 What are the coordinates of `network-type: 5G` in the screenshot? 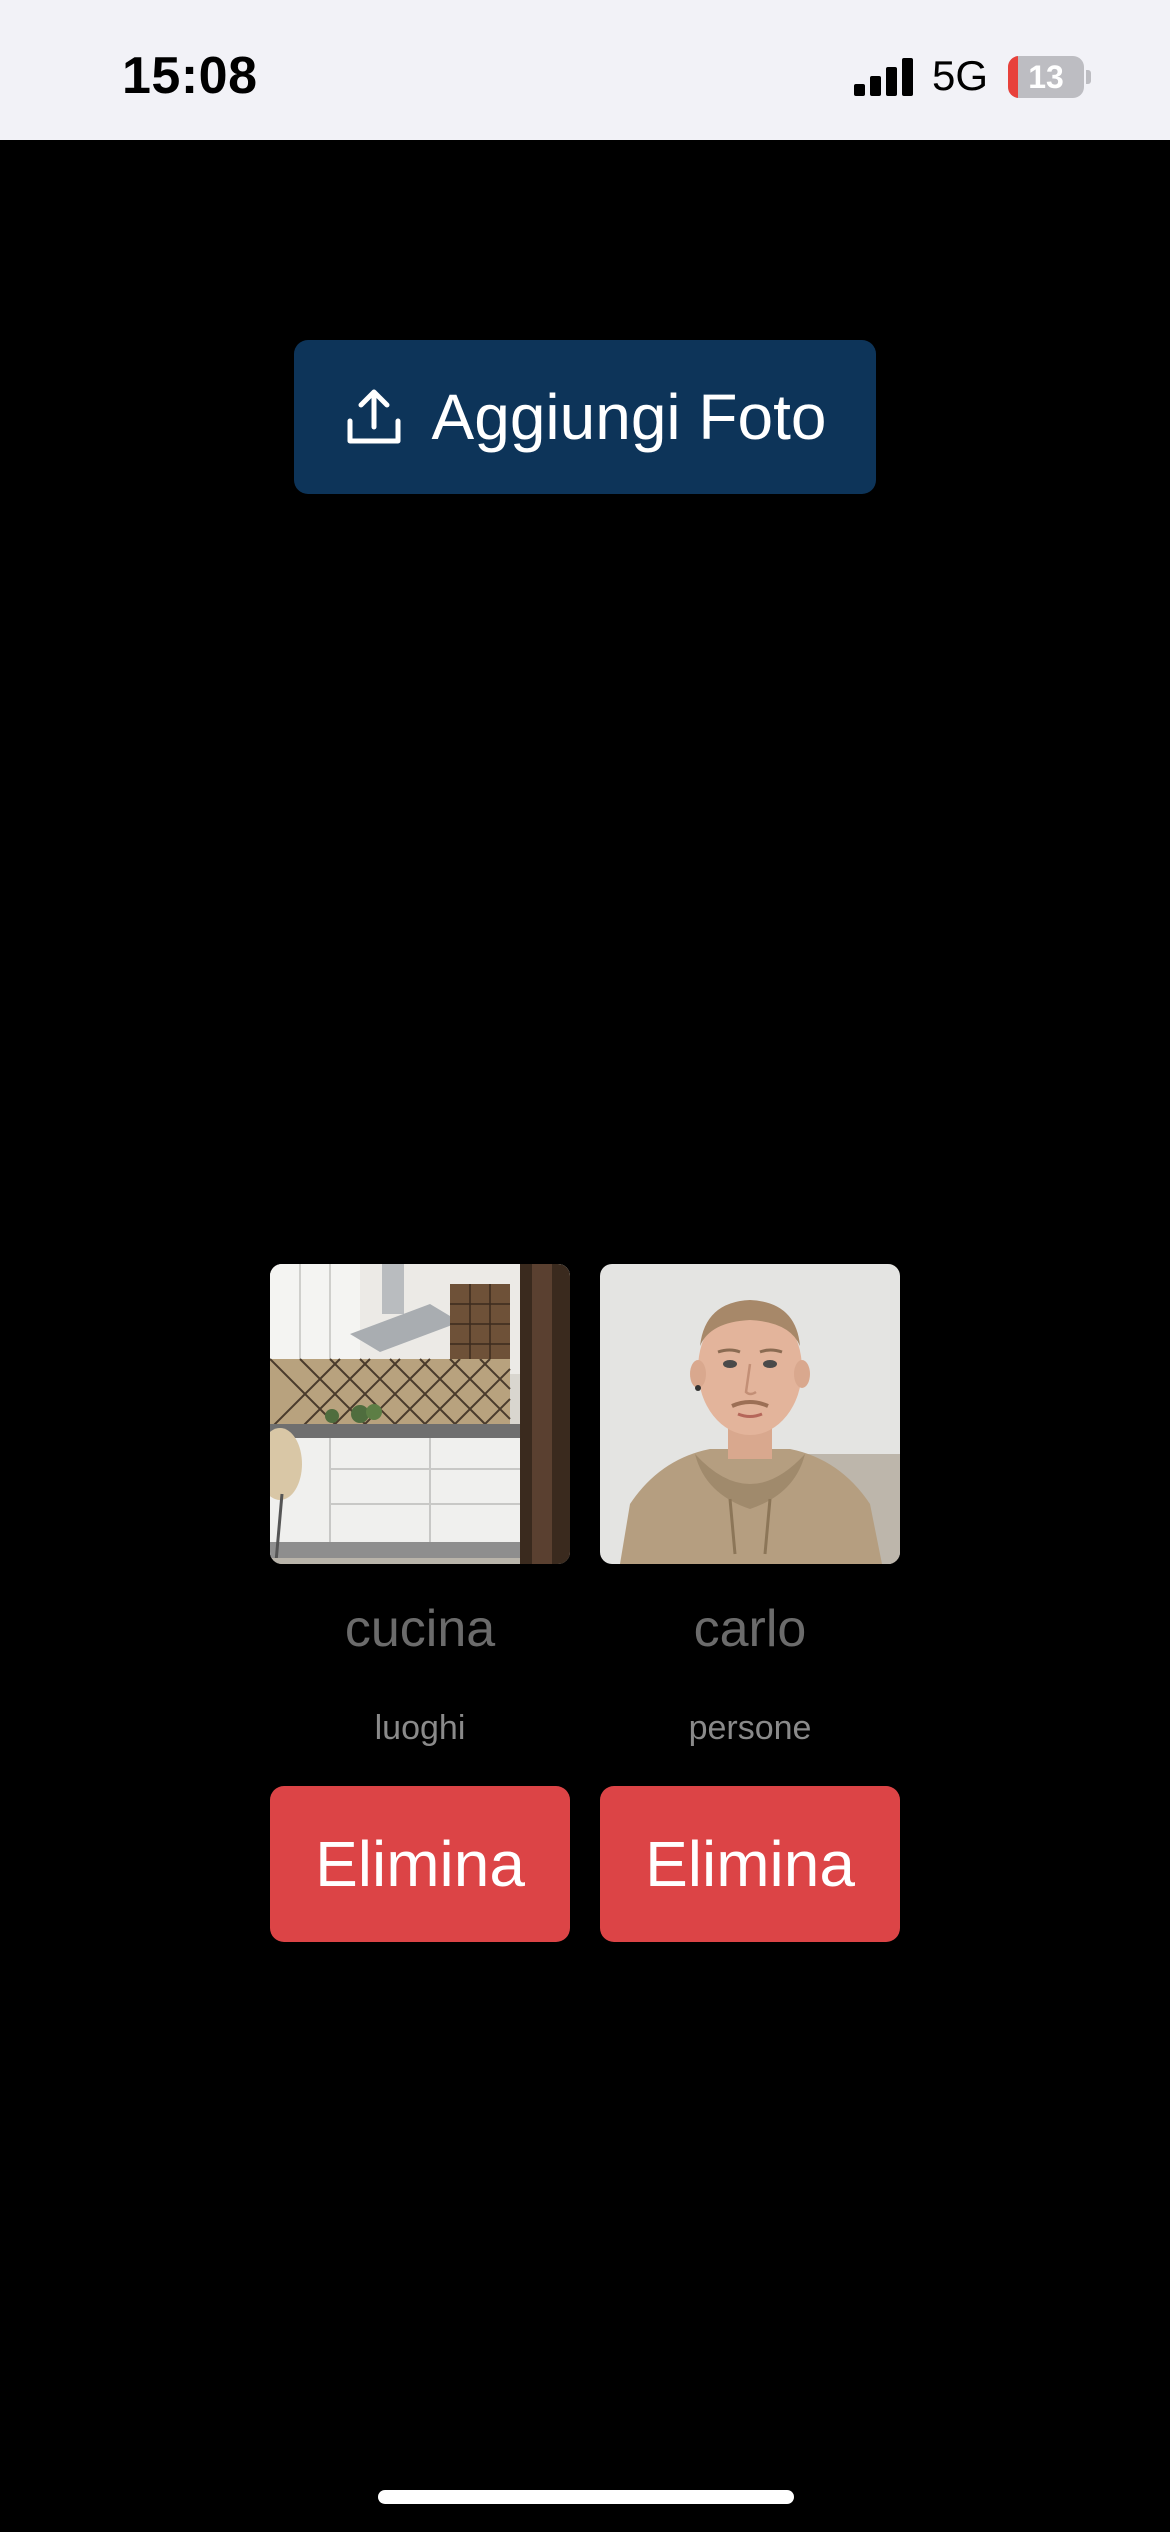 It's located at (960, 75).